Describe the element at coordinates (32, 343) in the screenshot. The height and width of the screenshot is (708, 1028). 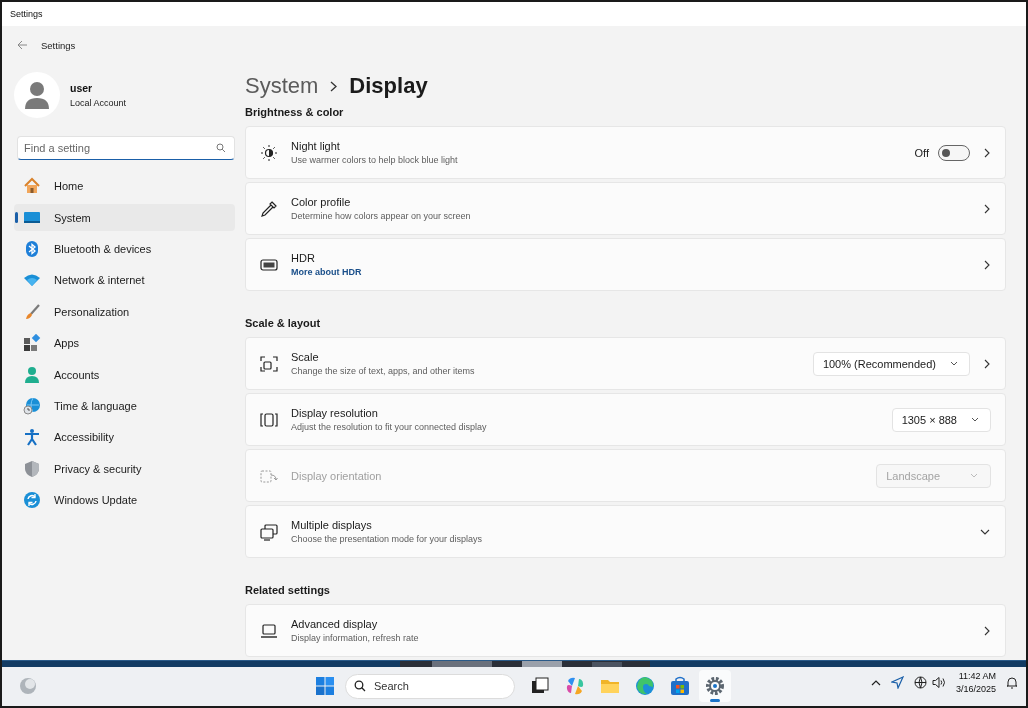
I see `apps-icon` at that location.